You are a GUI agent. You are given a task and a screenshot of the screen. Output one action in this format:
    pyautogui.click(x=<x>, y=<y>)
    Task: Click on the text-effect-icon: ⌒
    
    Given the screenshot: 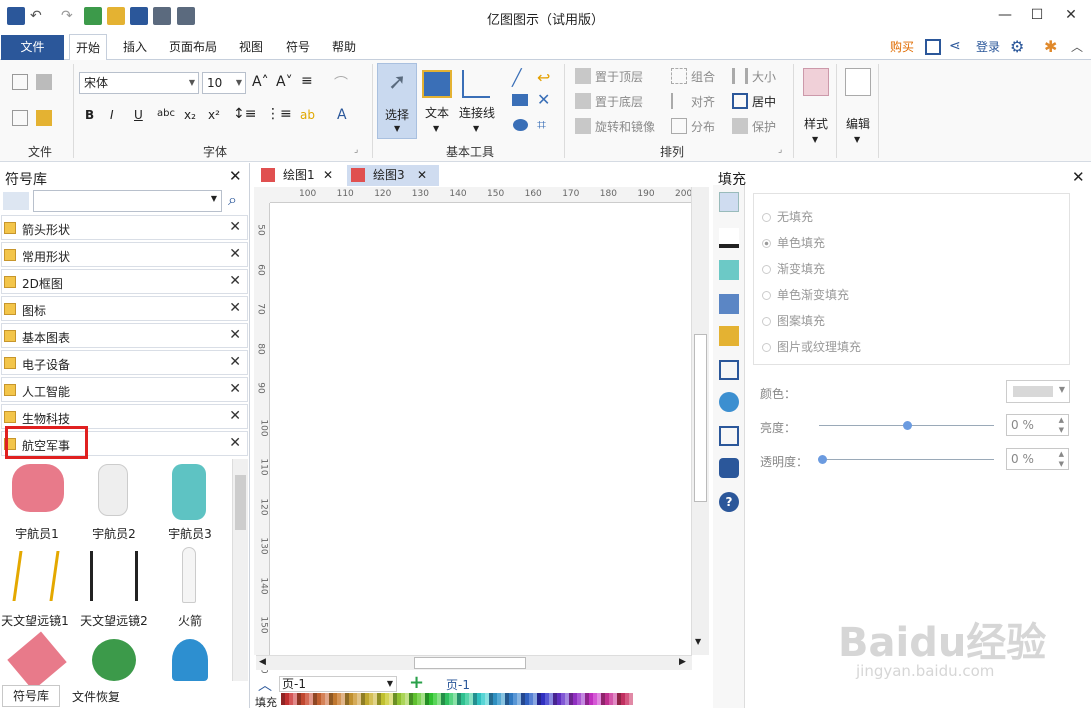 What is the action you would take?
    pyautogui.click(x=341, y=83)
    